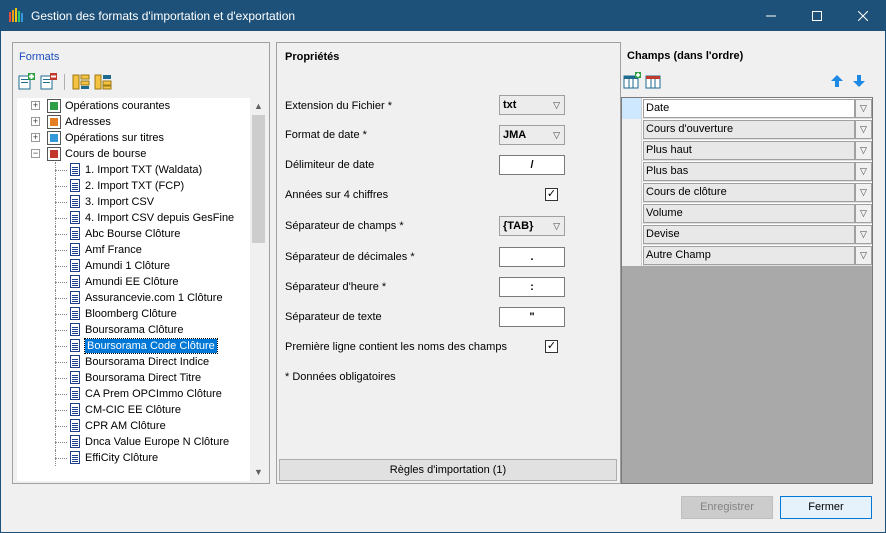 This screenshot has height=533, width=886. I want to click on field-row: Date ▽, so click(747, 108).